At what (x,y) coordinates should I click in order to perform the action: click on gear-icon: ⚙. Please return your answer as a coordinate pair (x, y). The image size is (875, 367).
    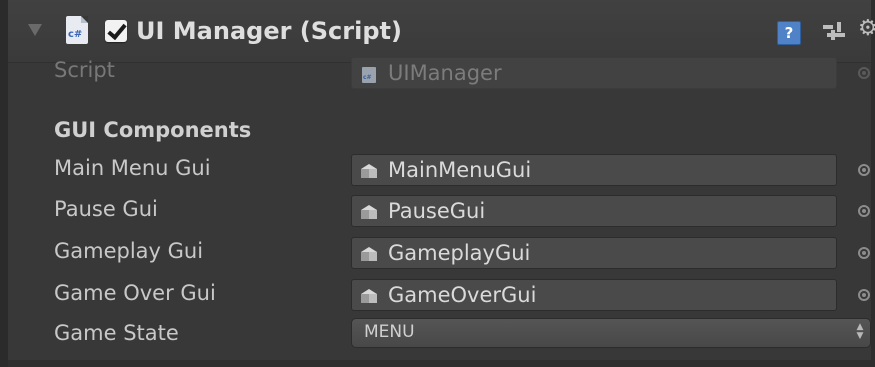
    Looking at the image, I should click on (866, 29).